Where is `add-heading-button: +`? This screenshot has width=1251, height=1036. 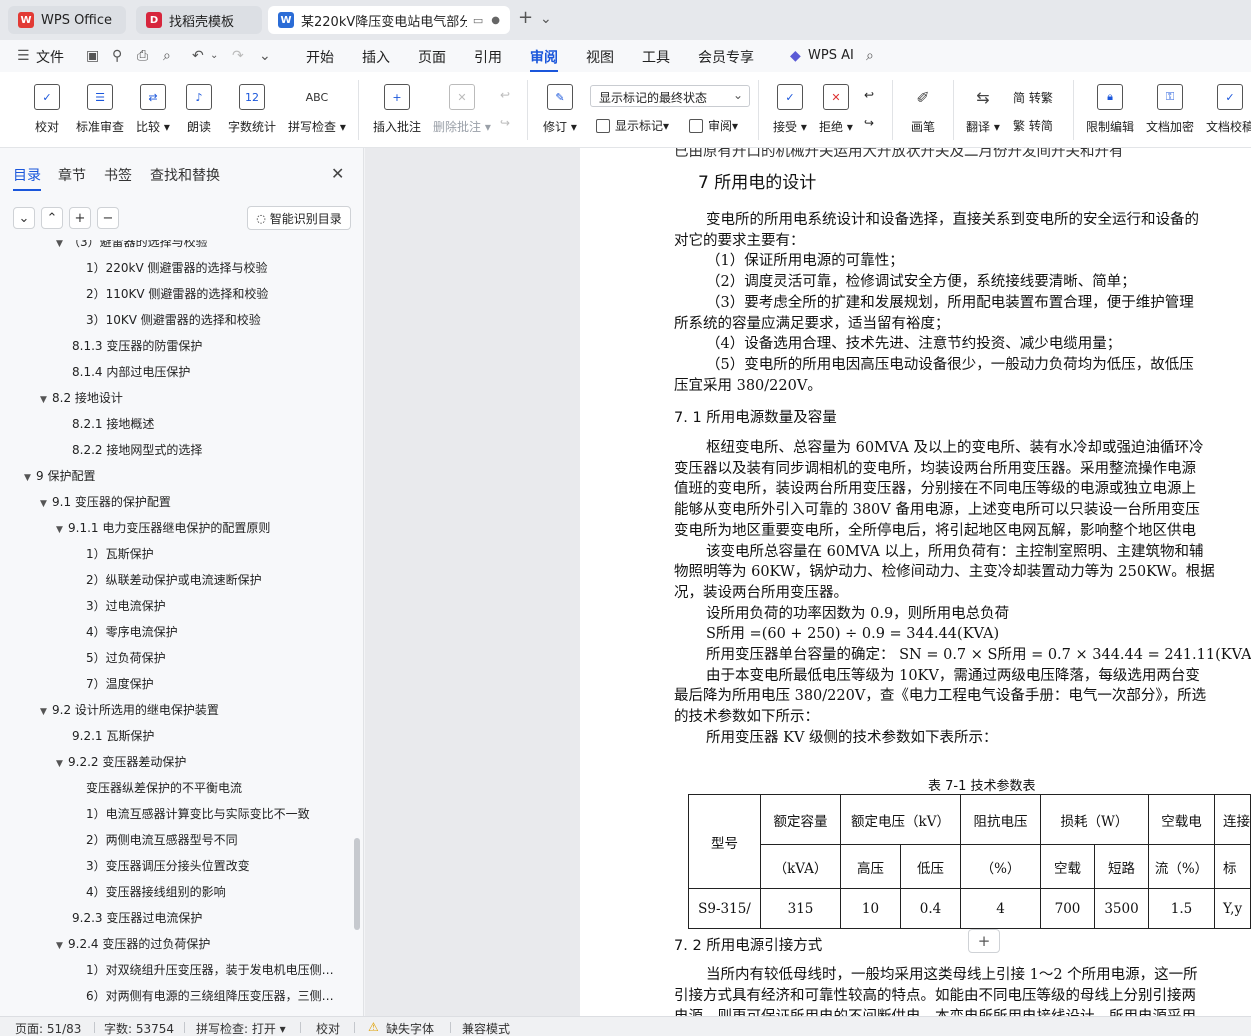
add-heading-button: + is located at coordinates (80, 218).